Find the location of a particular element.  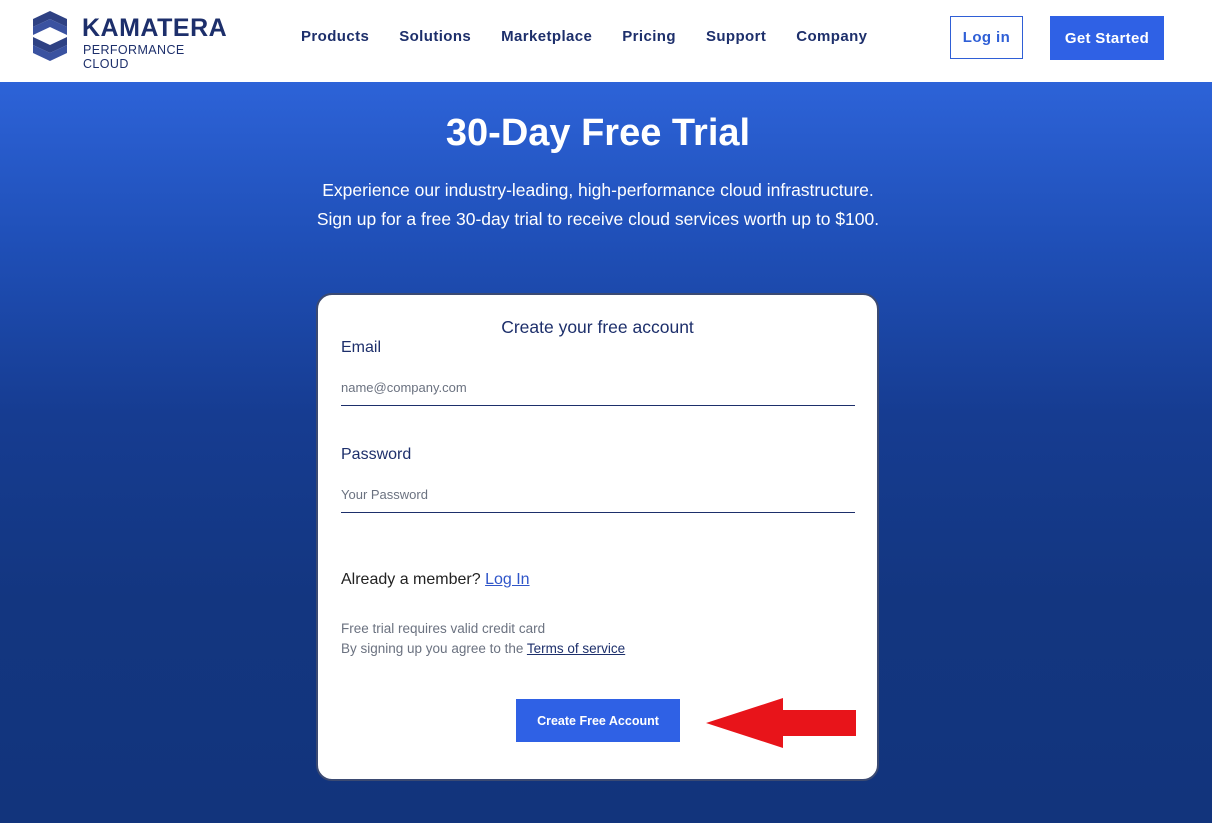

already-member-label: Already a member? is located at coordinates (411, 579).